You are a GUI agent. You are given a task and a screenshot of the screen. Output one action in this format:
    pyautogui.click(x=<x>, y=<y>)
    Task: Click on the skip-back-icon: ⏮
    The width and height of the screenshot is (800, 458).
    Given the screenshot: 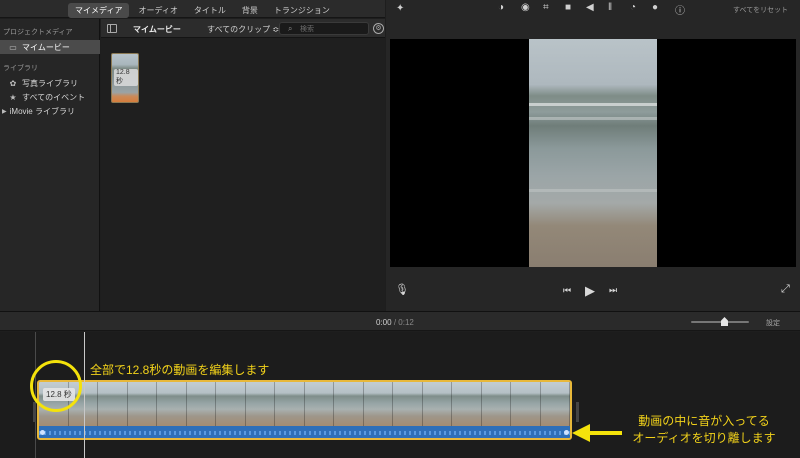 What is the action you would take?
    pyautogui.click(x=567, y=290)
    